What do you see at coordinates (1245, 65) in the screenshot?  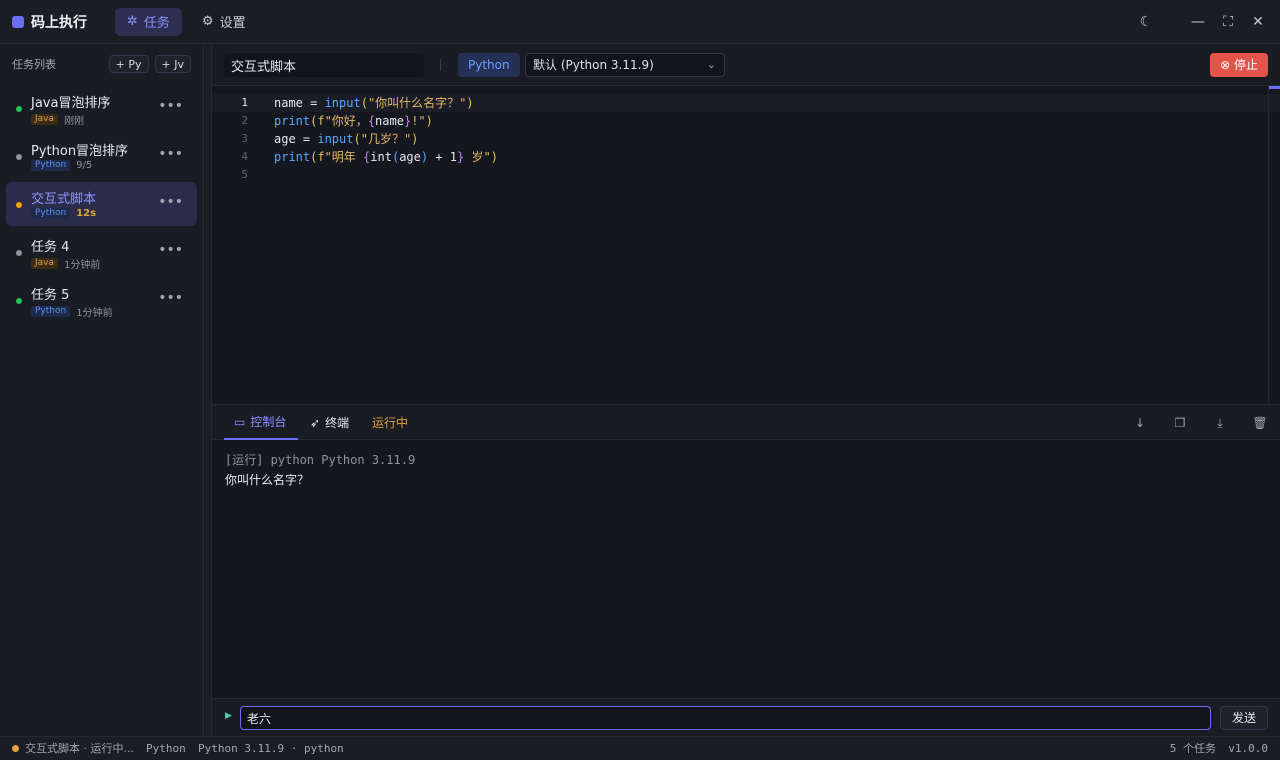 I see `stop-button-label: 停止` at bounding box center [1245, 65].